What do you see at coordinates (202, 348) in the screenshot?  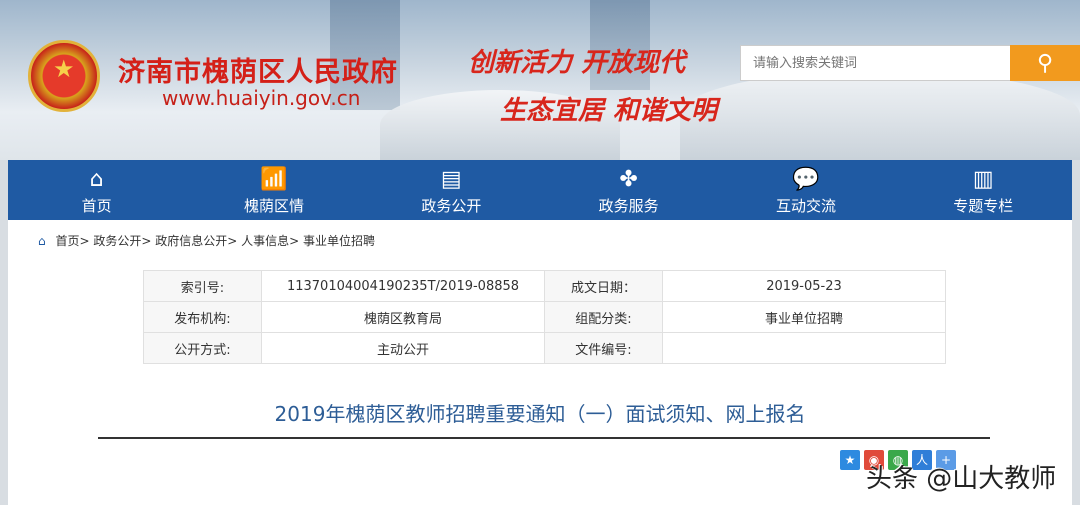 I see `cell-label: 公开方式:` at bounding box center [202, 348].